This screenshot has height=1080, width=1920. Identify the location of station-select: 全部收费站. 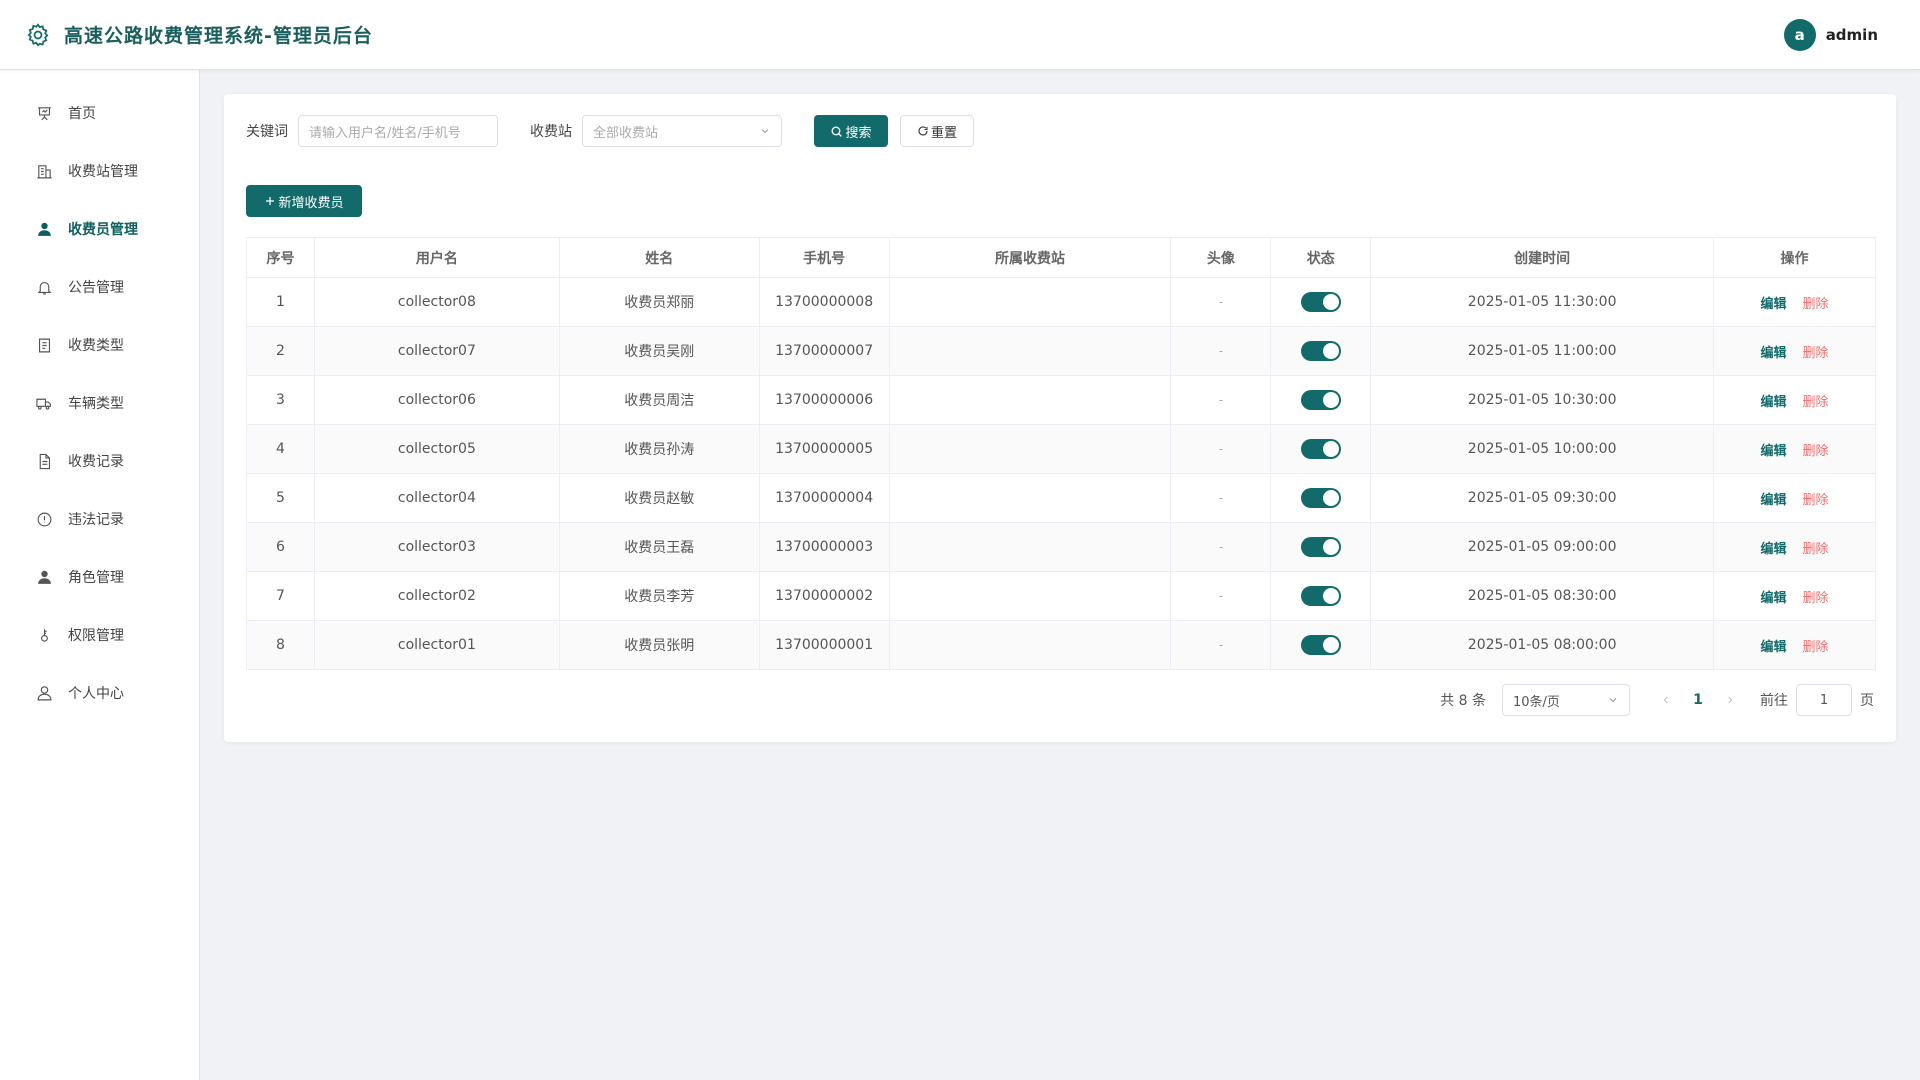
(682, 131).